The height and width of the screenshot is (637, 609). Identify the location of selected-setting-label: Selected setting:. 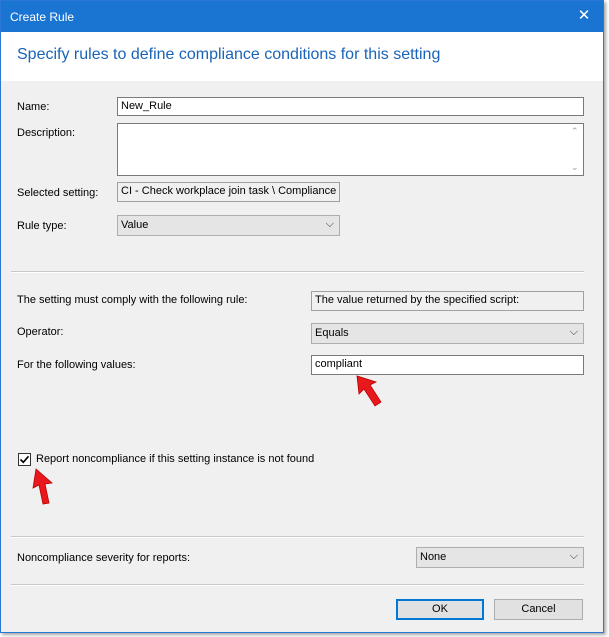
(58, 193).